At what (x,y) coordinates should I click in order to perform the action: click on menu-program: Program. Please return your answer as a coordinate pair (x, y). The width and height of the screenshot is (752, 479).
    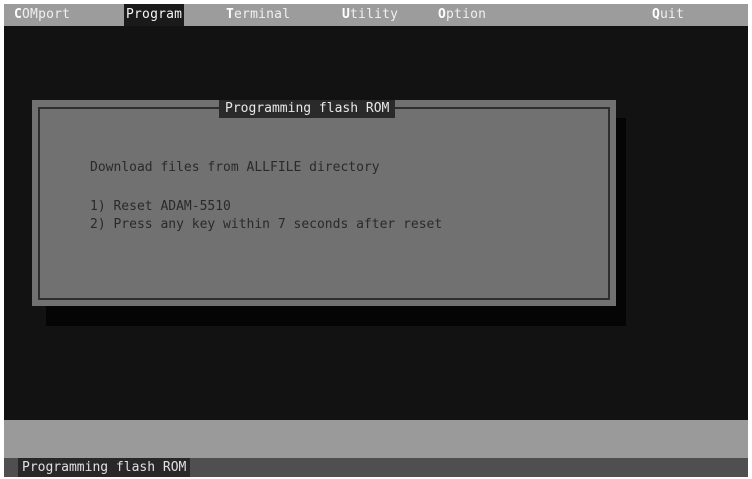
    Looking at the image, I should click on (154, 15).